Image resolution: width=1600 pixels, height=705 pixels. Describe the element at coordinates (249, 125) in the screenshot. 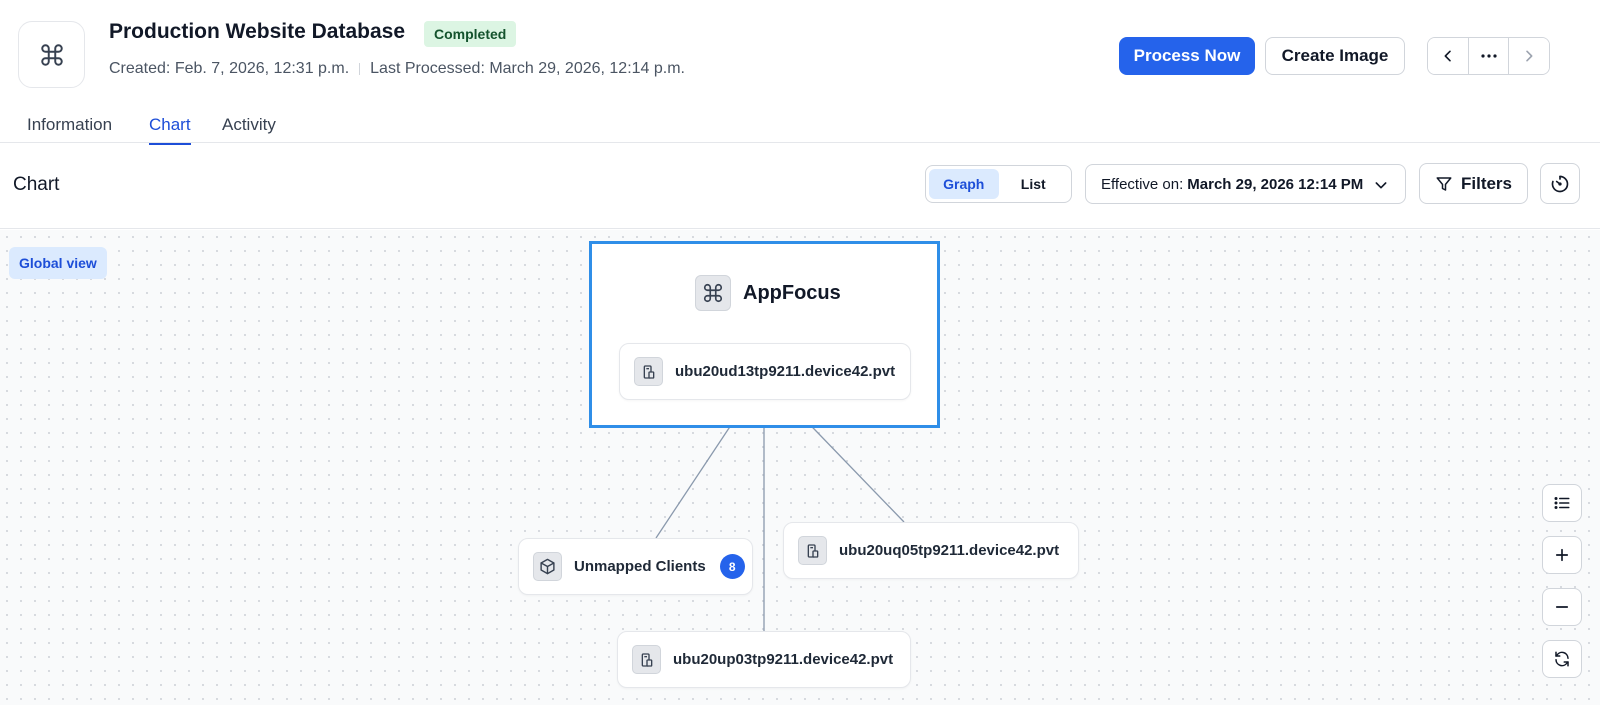

I see `tab-activity: Activity` at that location.